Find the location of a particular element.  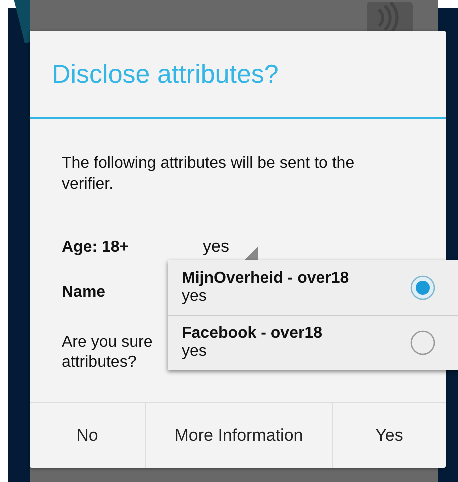

question-text: Are you sure is located at coordinates (107, 343).